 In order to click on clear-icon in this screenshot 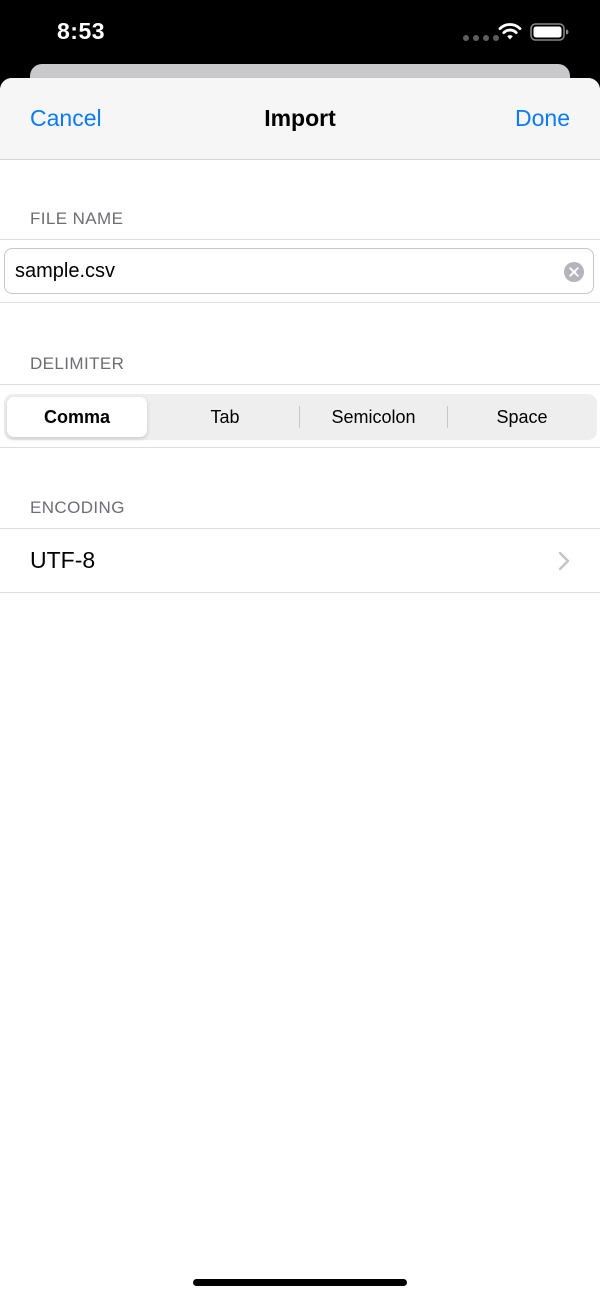, I will do `click(574, 272)`.